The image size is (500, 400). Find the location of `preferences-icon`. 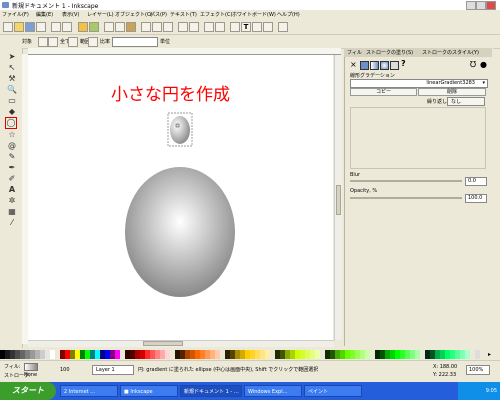

preferences-icon is located at coordinates (283, 27).